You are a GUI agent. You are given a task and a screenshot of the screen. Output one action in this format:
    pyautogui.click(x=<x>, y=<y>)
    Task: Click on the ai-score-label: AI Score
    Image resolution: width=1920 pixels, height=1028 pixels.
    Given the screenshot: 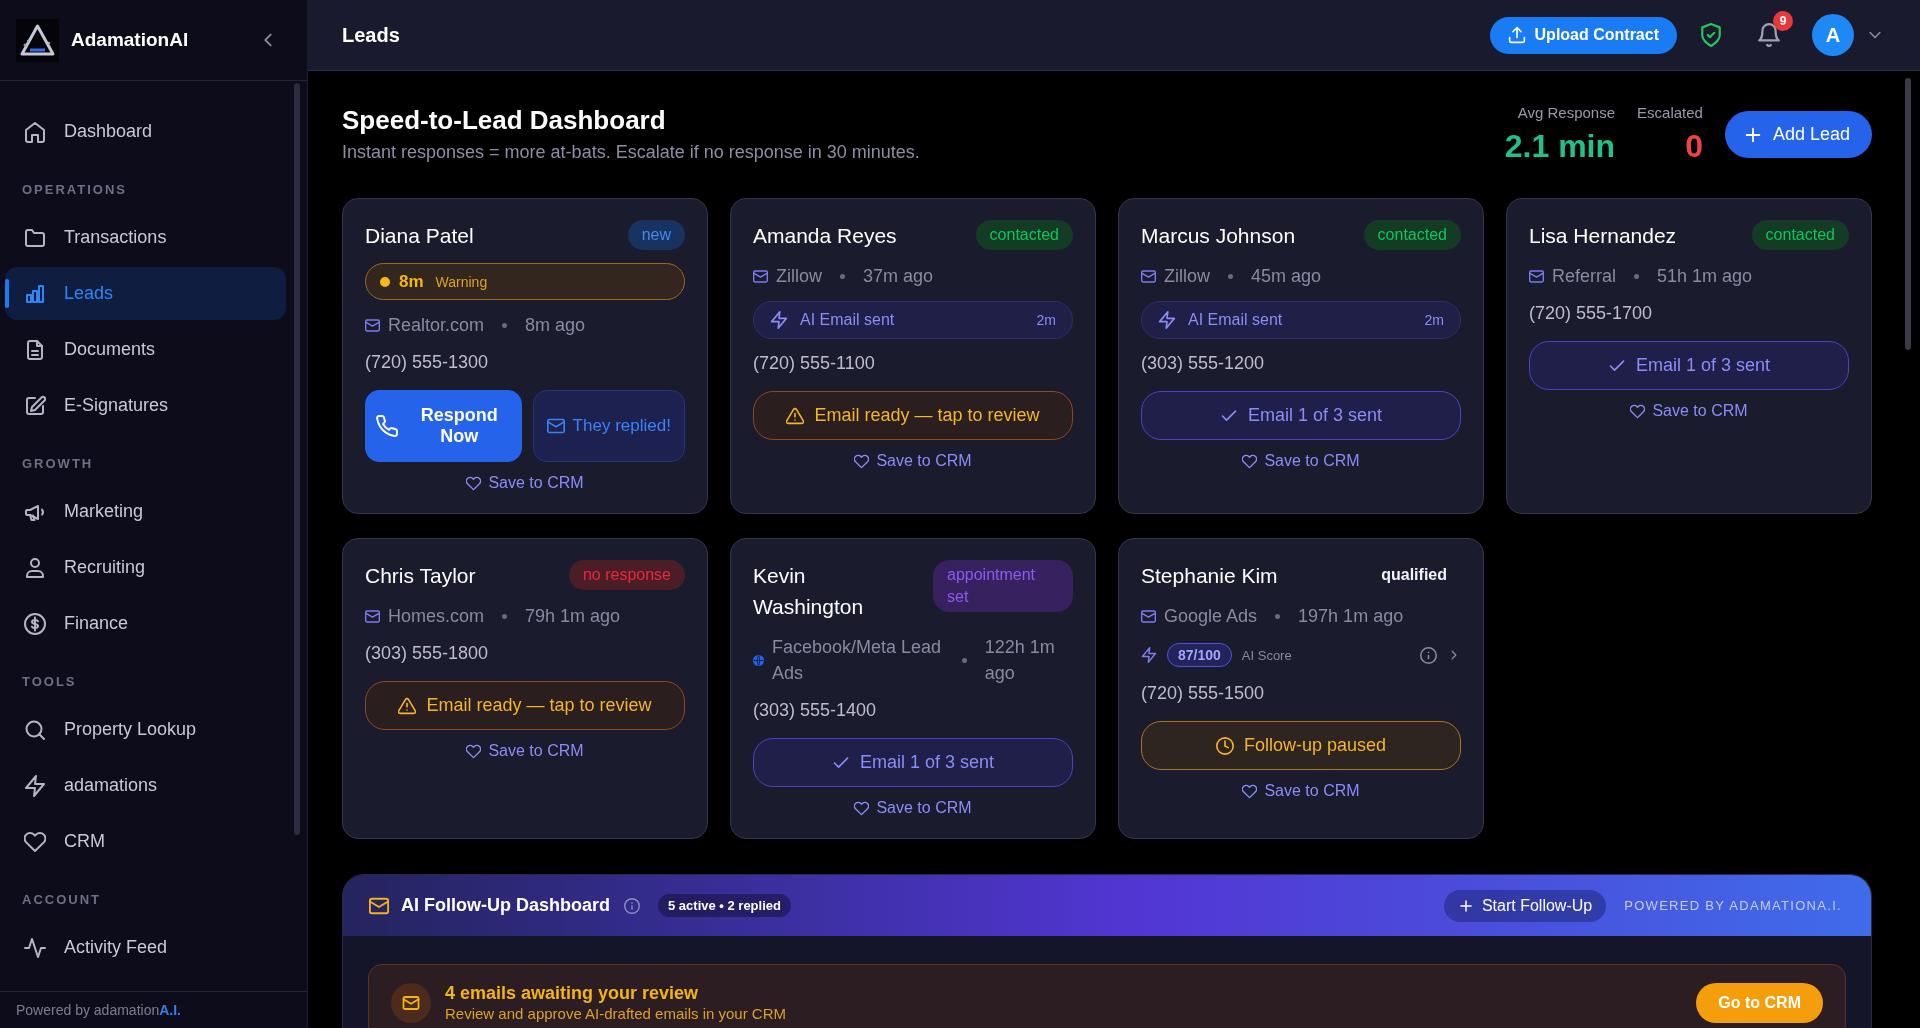 What is the action you would take?
    pyautogui.click(x=1266, y=655)
    